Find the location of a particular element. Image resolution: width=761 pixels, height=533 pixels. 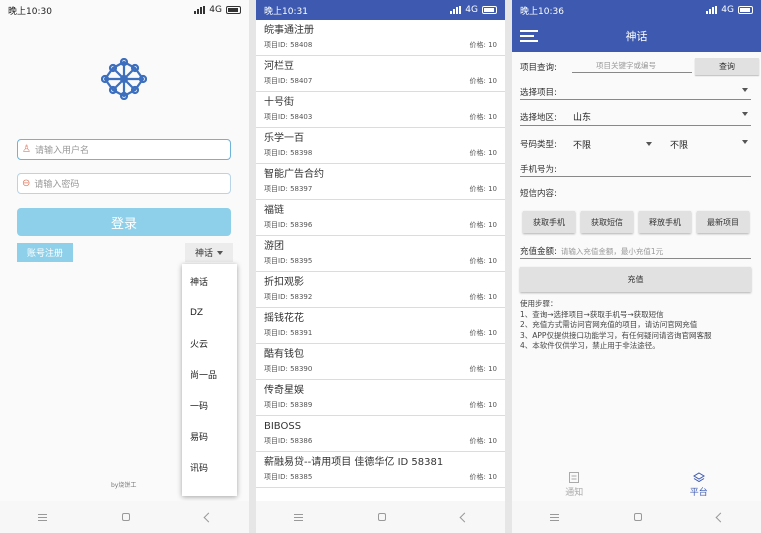

recharge-button: 充值 is located at coordinates (635, 279).